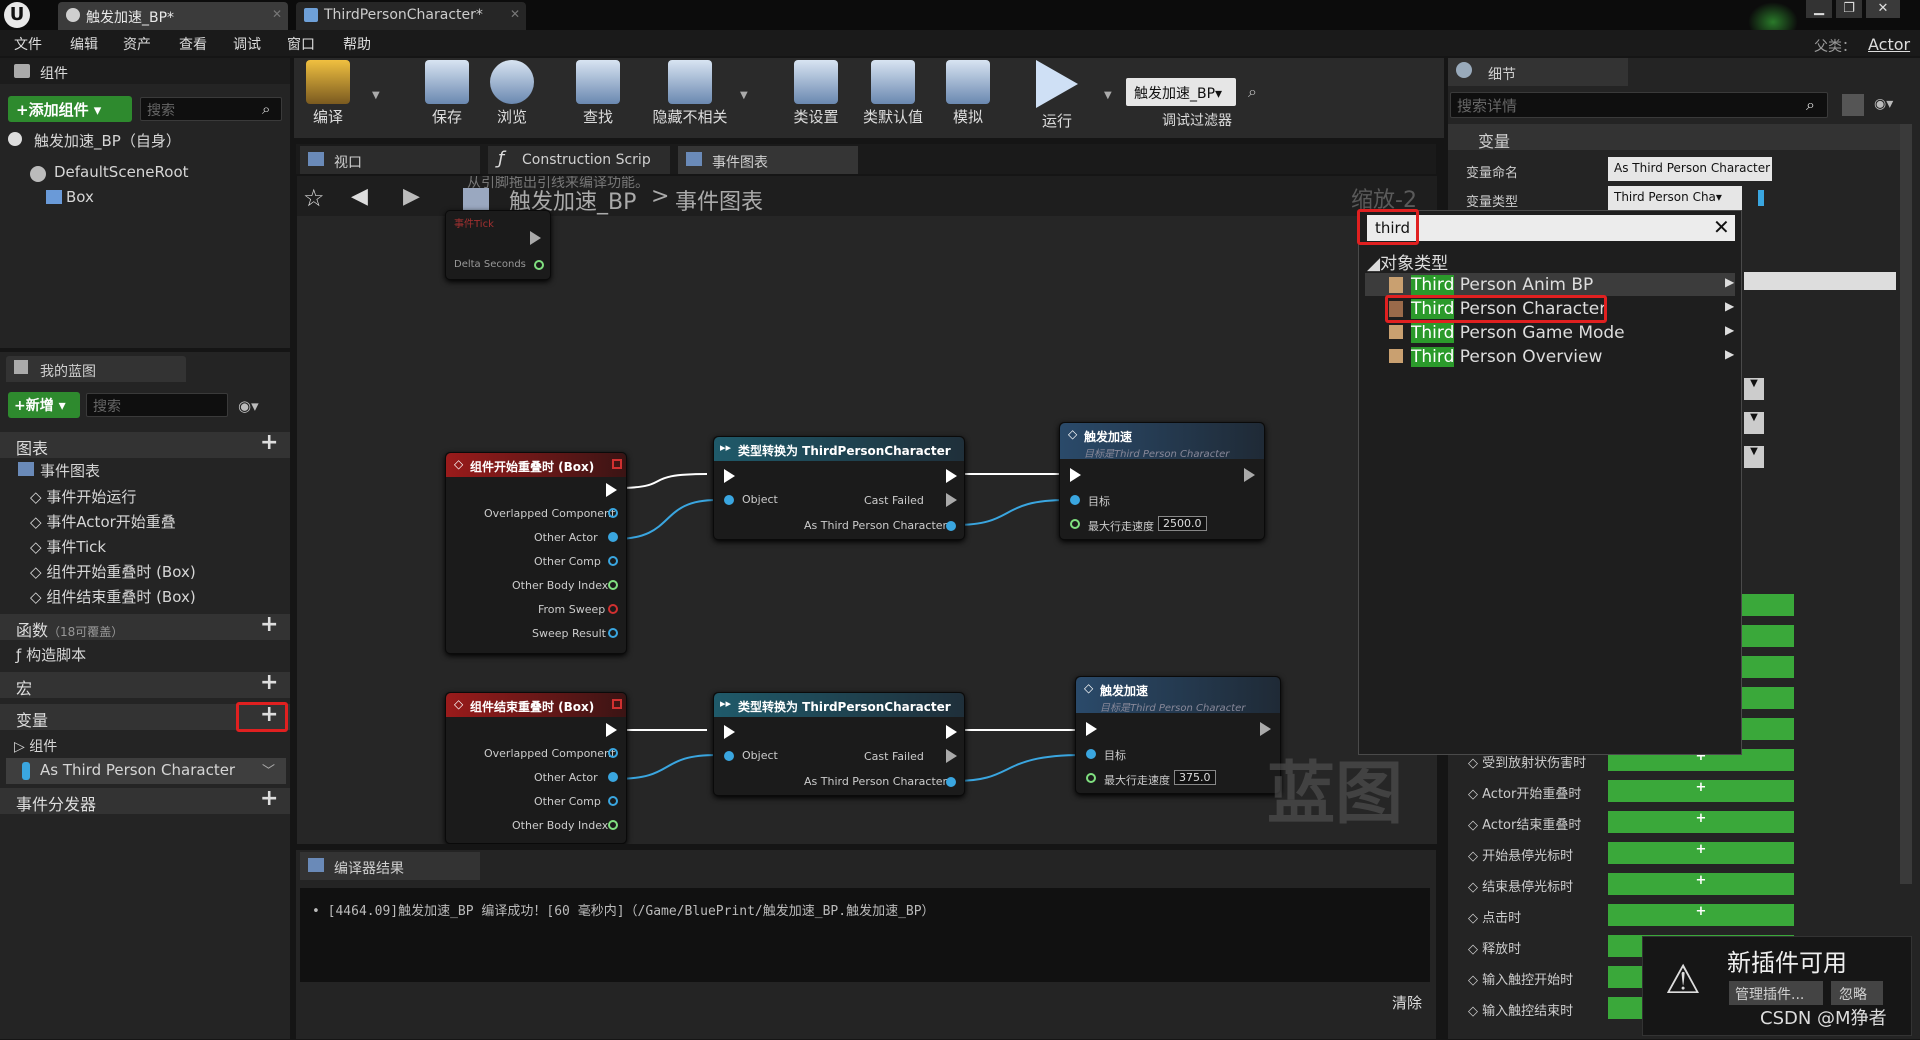  I want to click on variables-details-section: 变量, so click(1678, 137).